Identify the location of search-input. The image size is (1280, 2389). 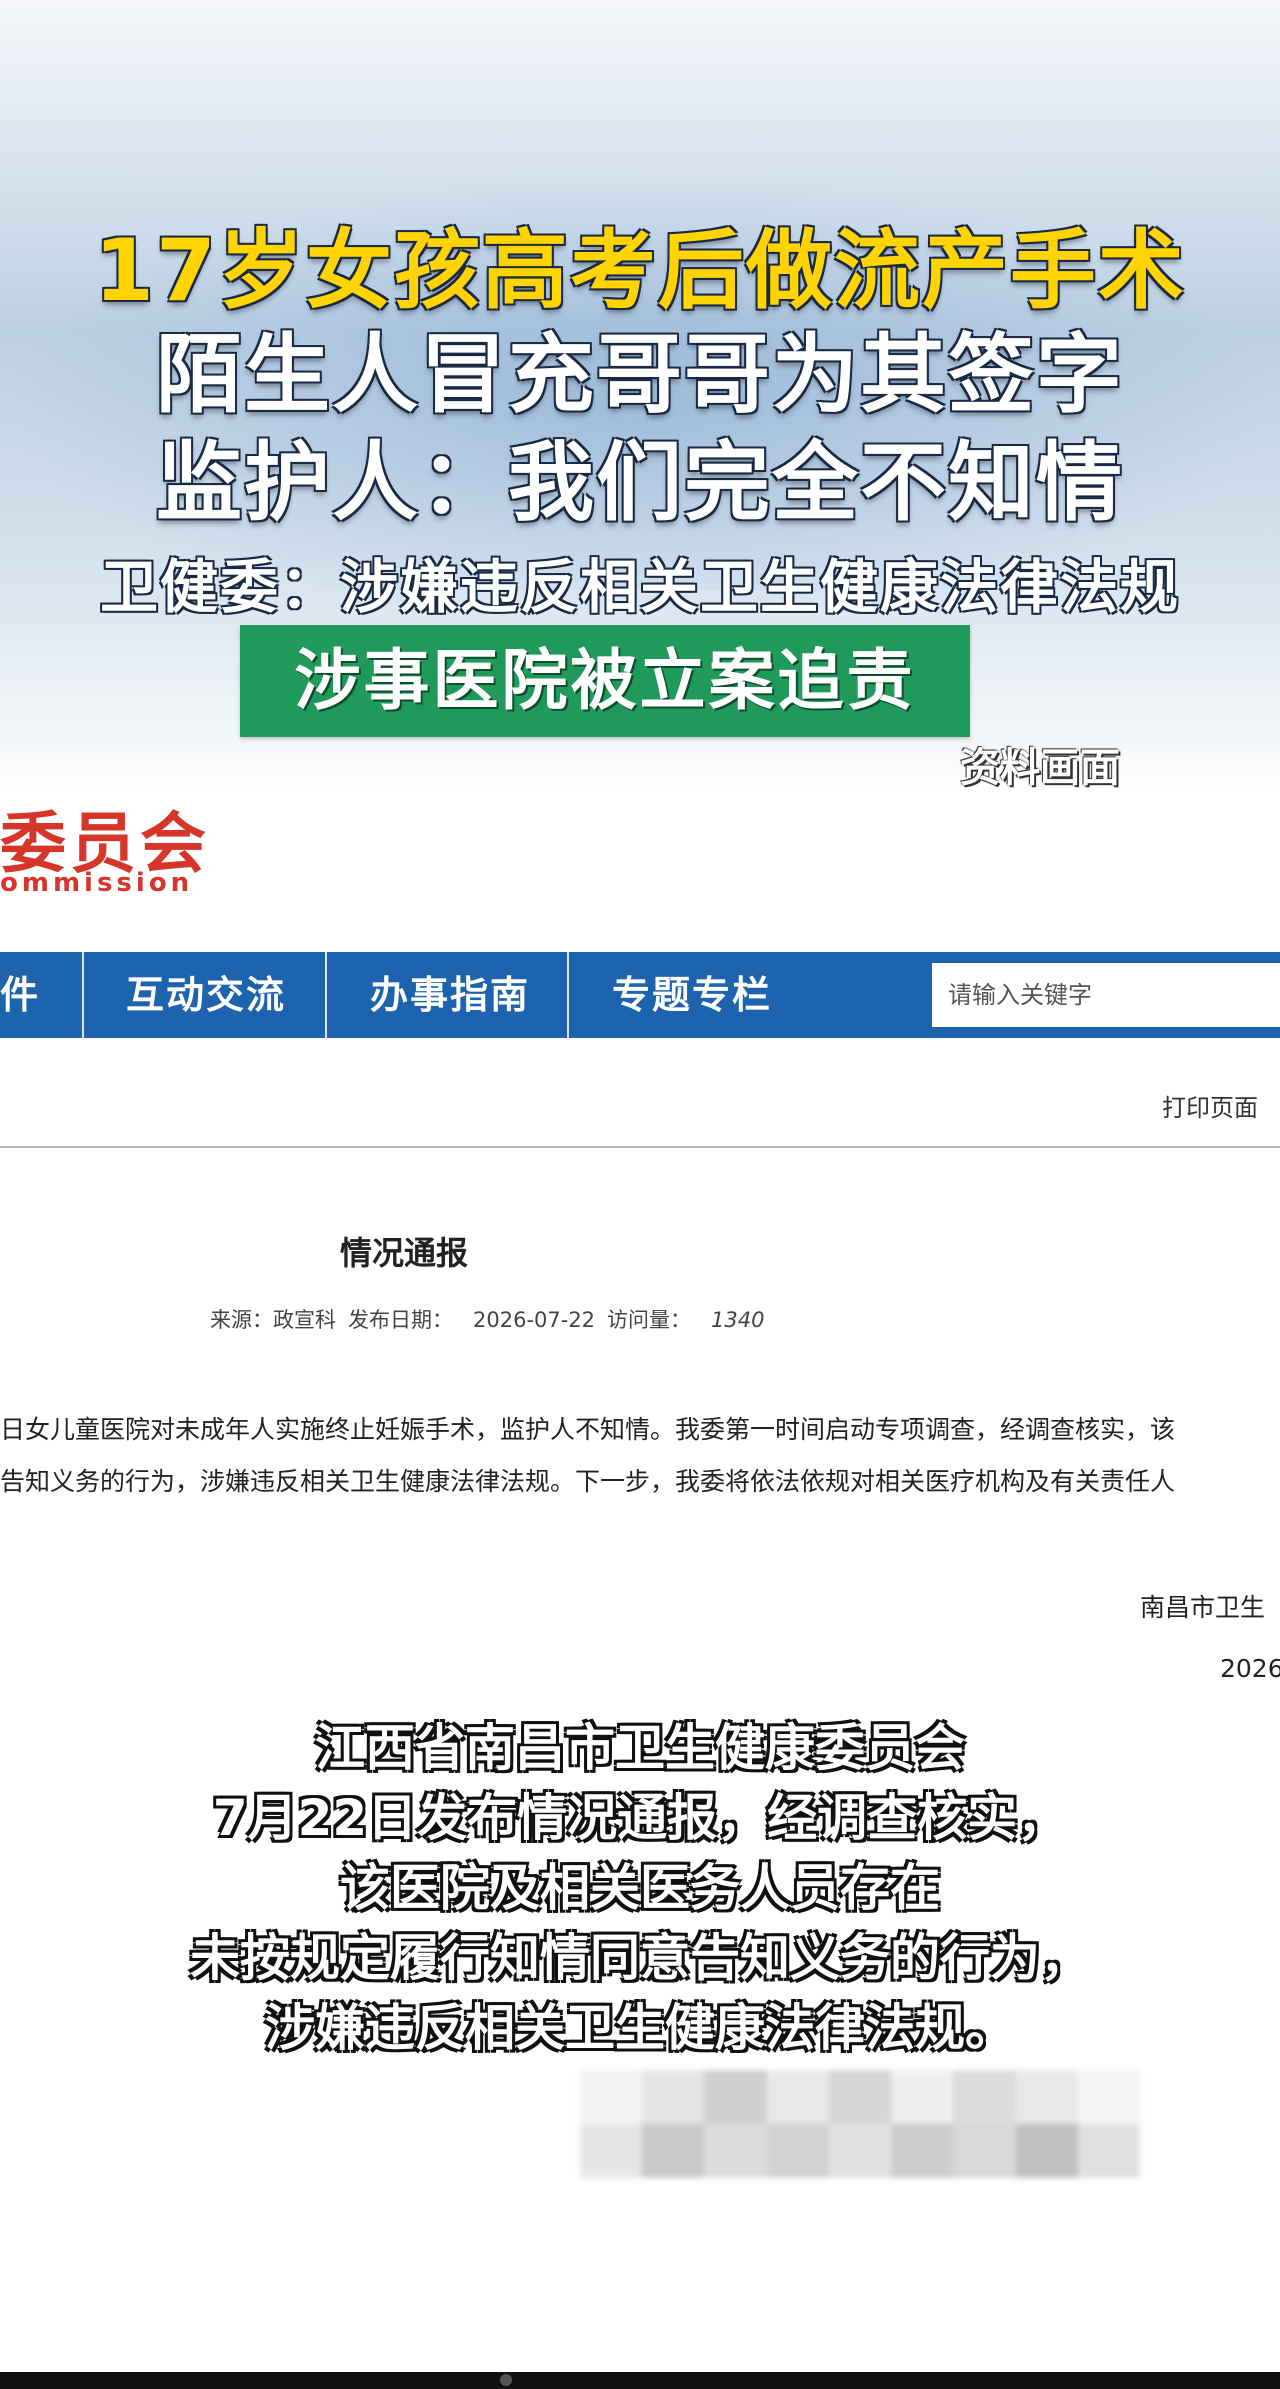
(1106, 995).